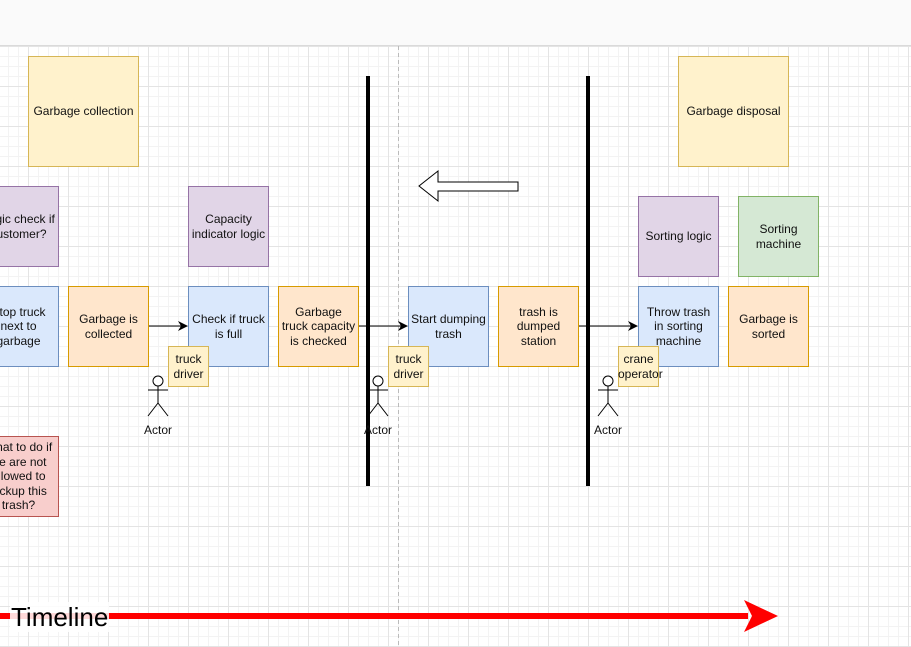 Image resolution: width=911 pixels, height=647 pixels. I want to click on stop-truck-box: Stop truck next to garbage, so click(29, 326).